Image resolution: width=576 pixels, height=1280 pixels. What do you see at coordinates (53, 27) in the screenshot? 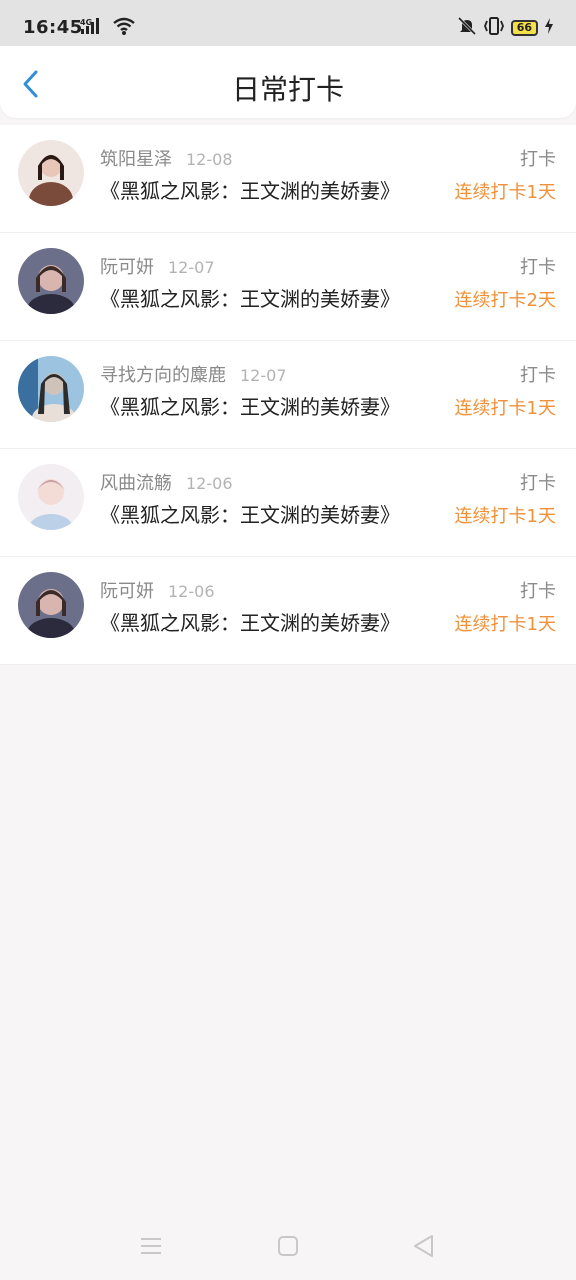
I see `status-time: 16:45` at bounding box center [53, 27].